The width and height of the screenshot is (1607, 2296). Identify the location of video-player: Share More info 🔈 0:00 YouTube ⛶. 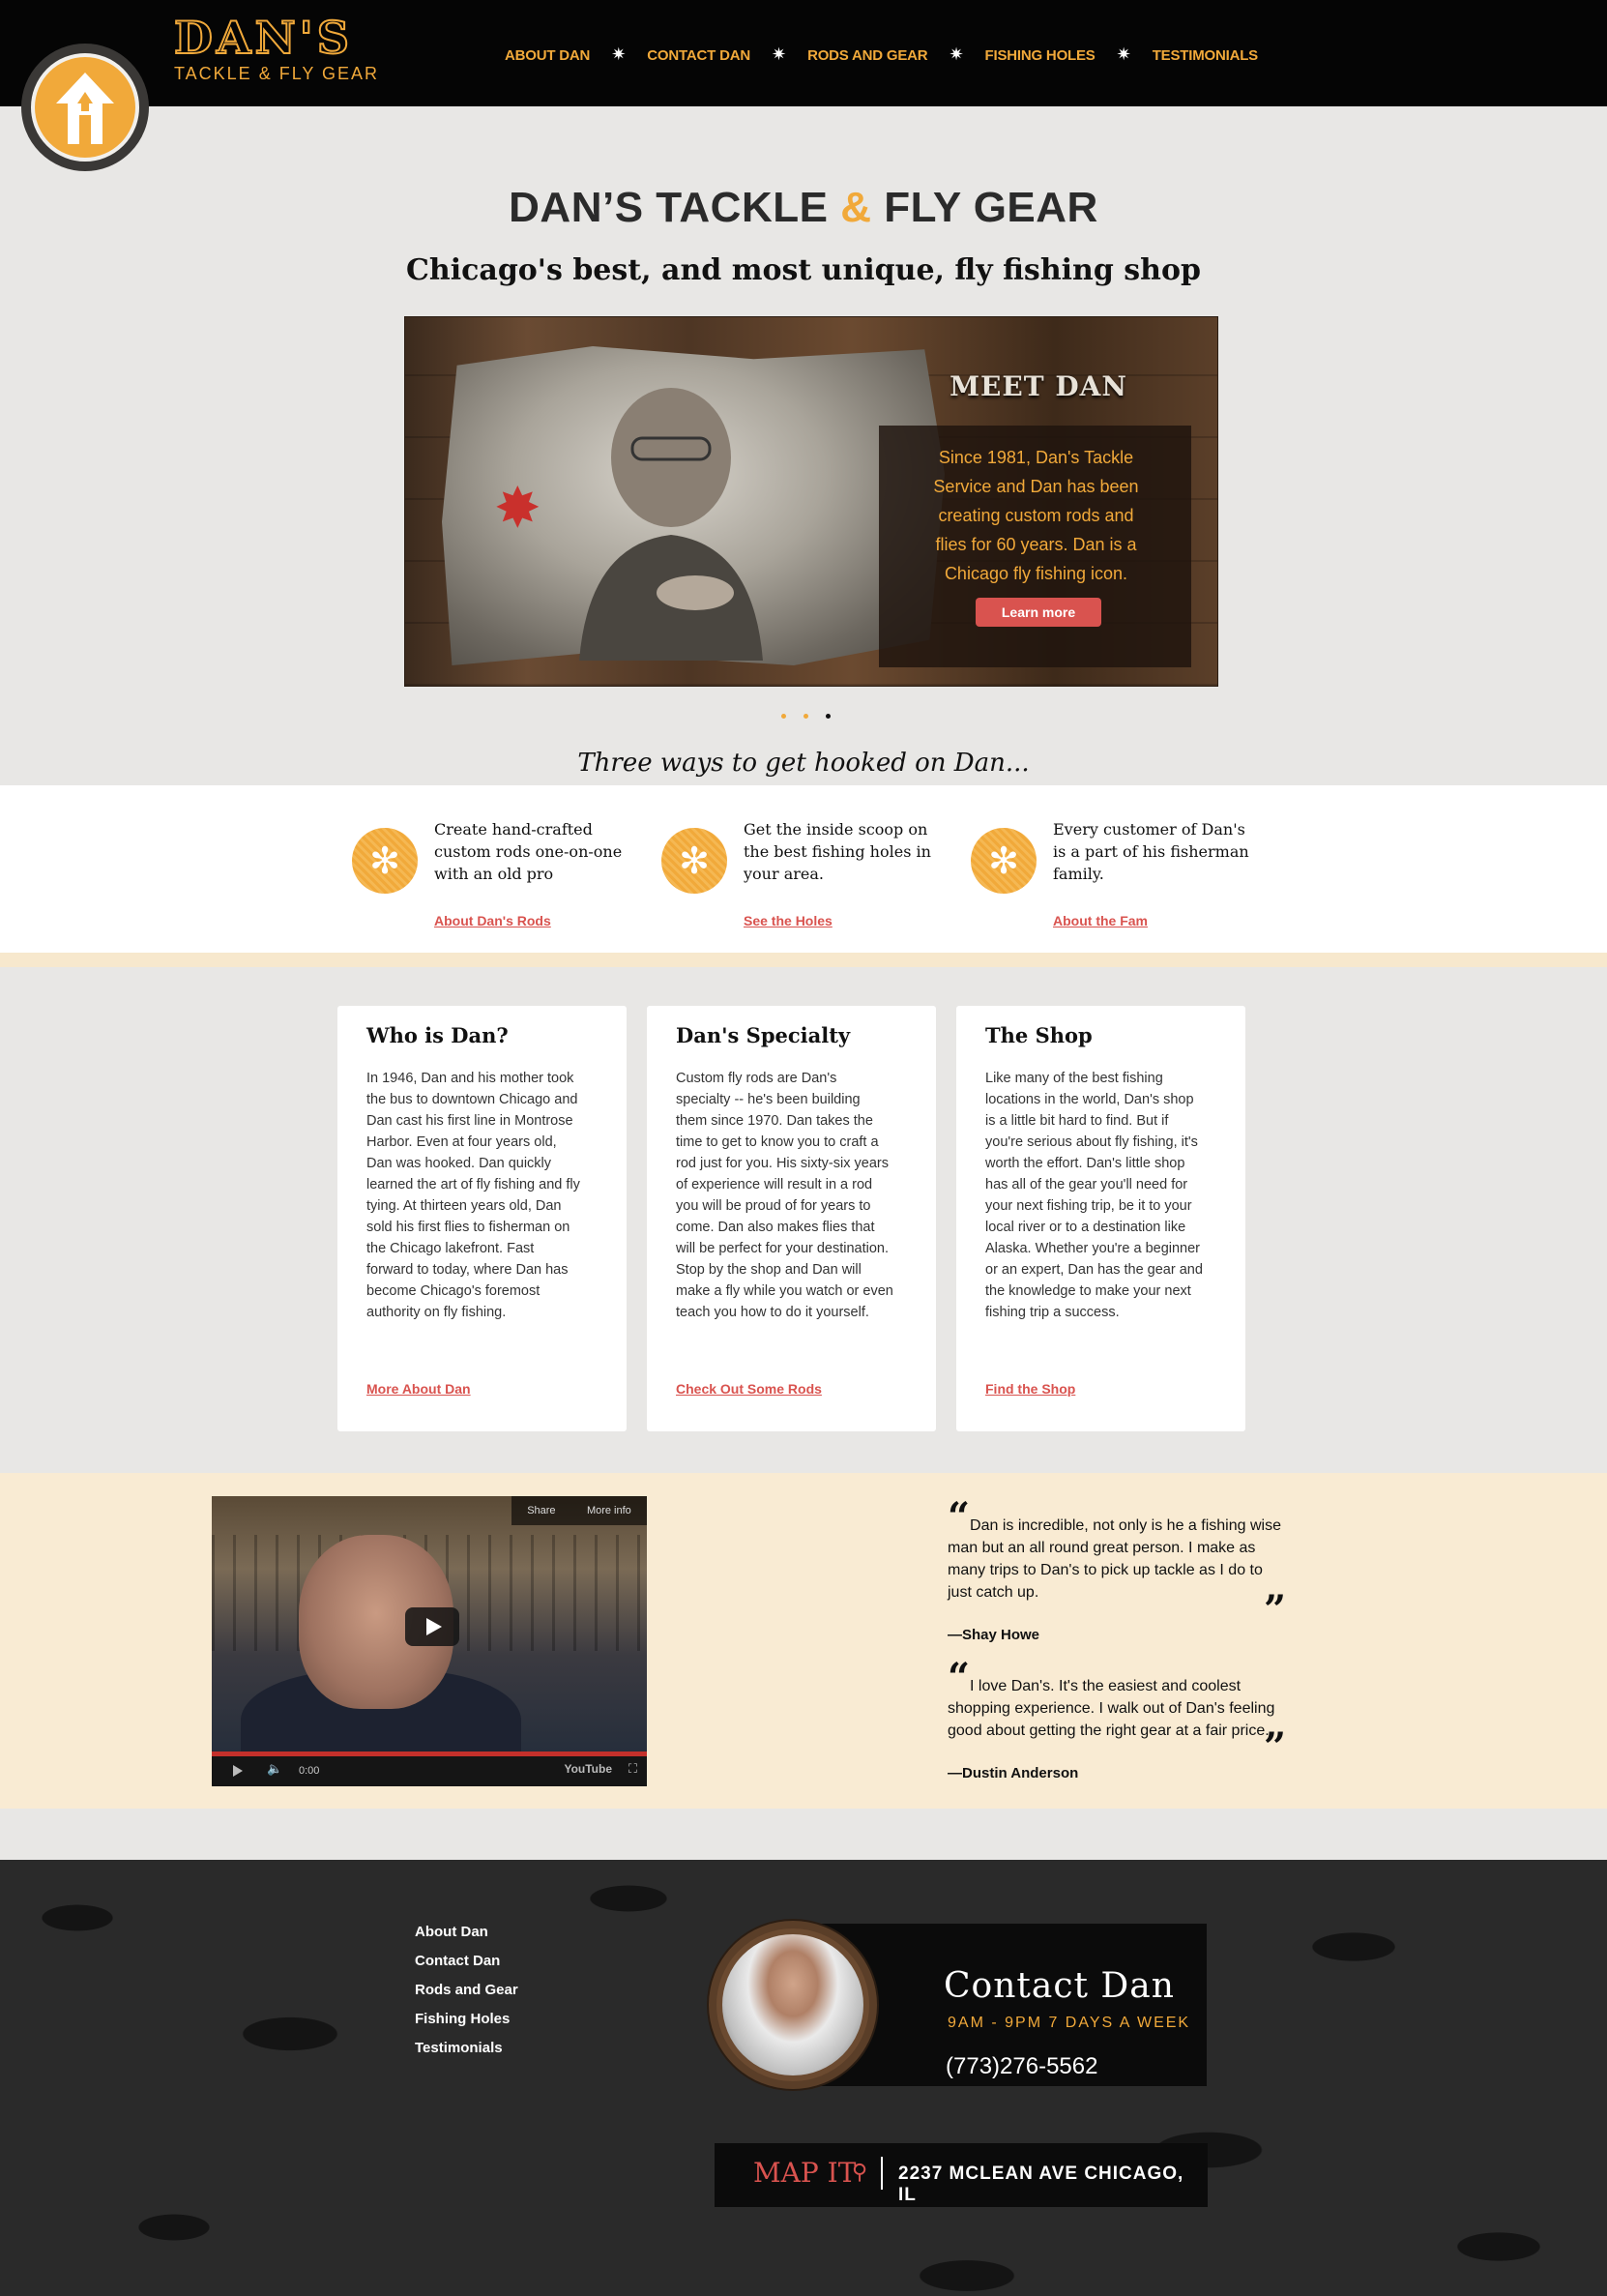
(429, 1641).